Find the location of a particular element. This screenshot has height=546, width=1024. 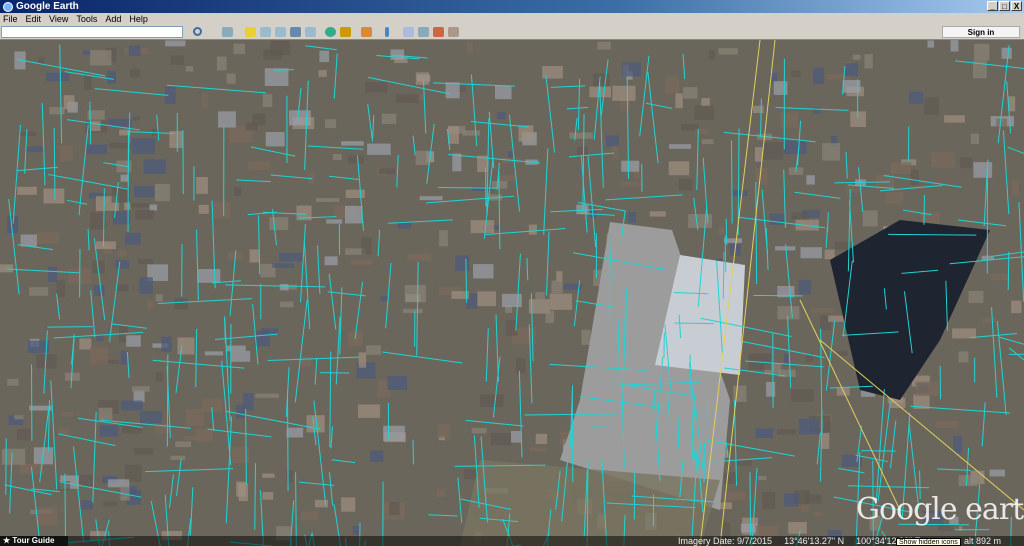

menu-edit: Edit is located at coordinates (34, 19).